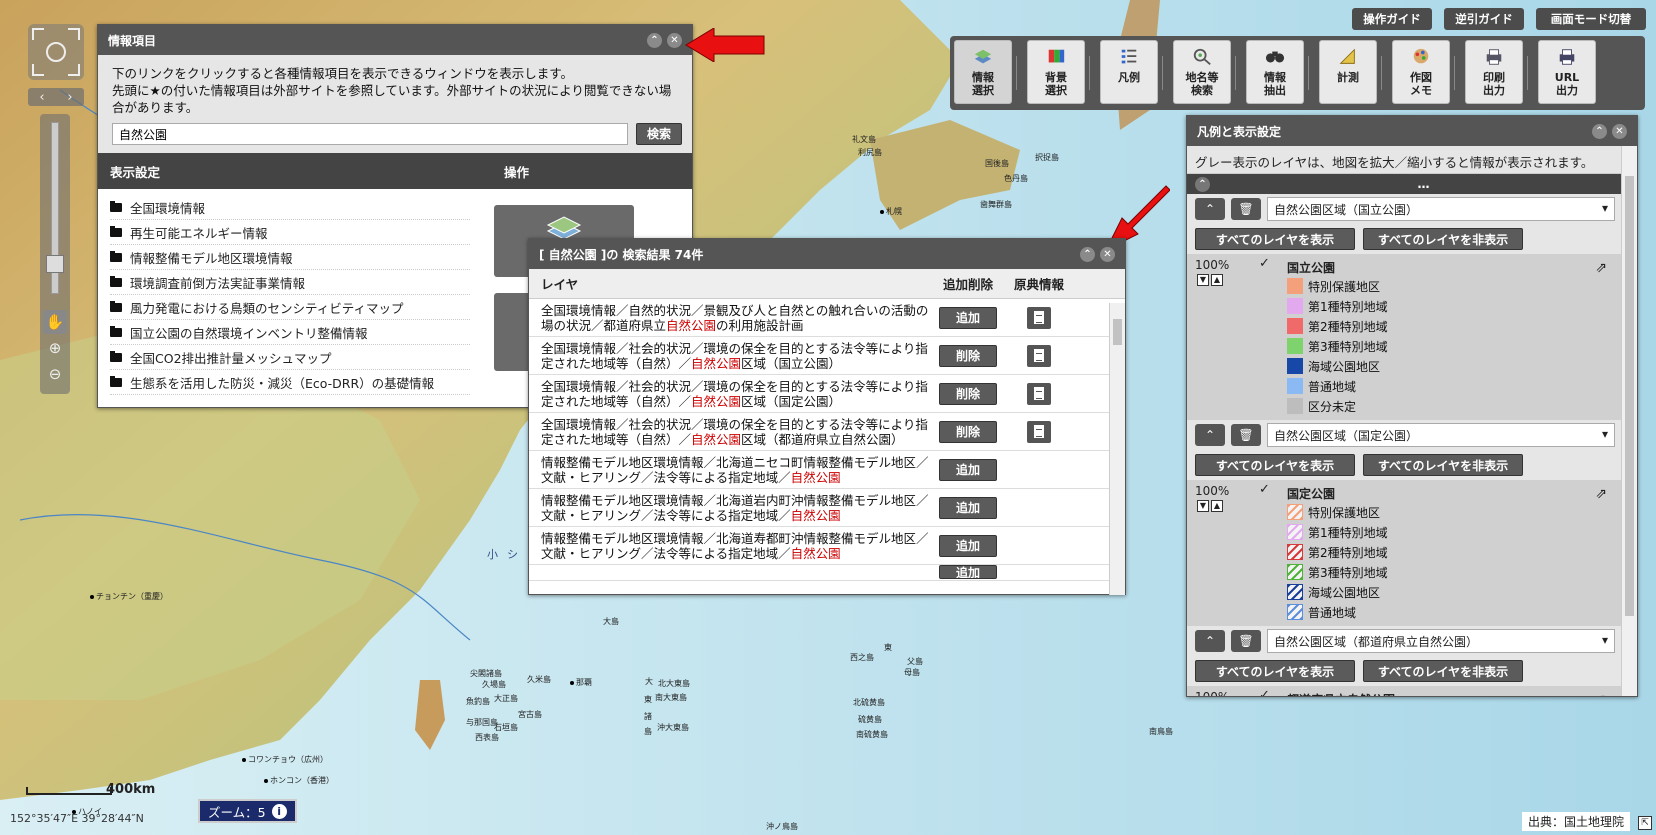 This screenshot has width=1656, height=835. Describe the element at coordinates (55, 322) in the screenshot. I see `hand-tool-icon: ✋` at that location.